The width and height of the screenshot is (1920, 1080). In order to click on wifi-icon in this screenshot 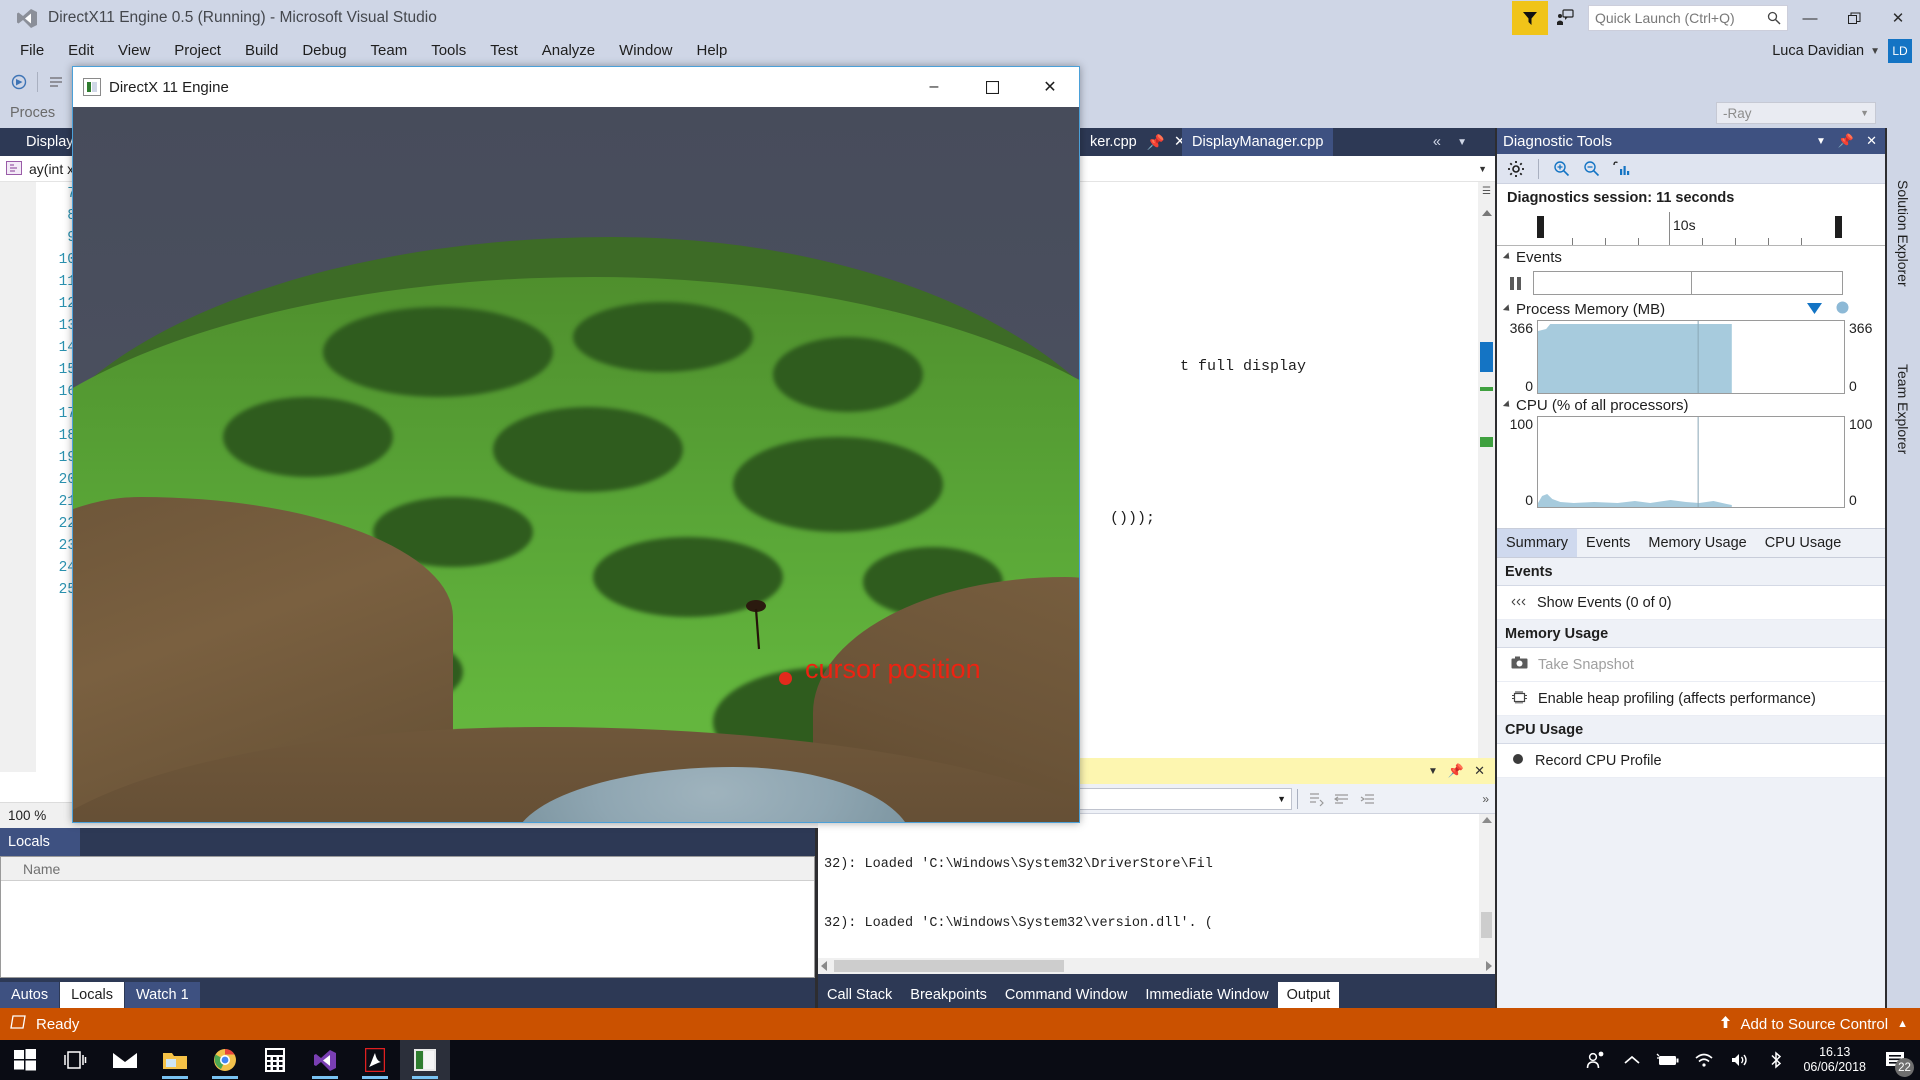, I will do `click(1704, 1060)`.